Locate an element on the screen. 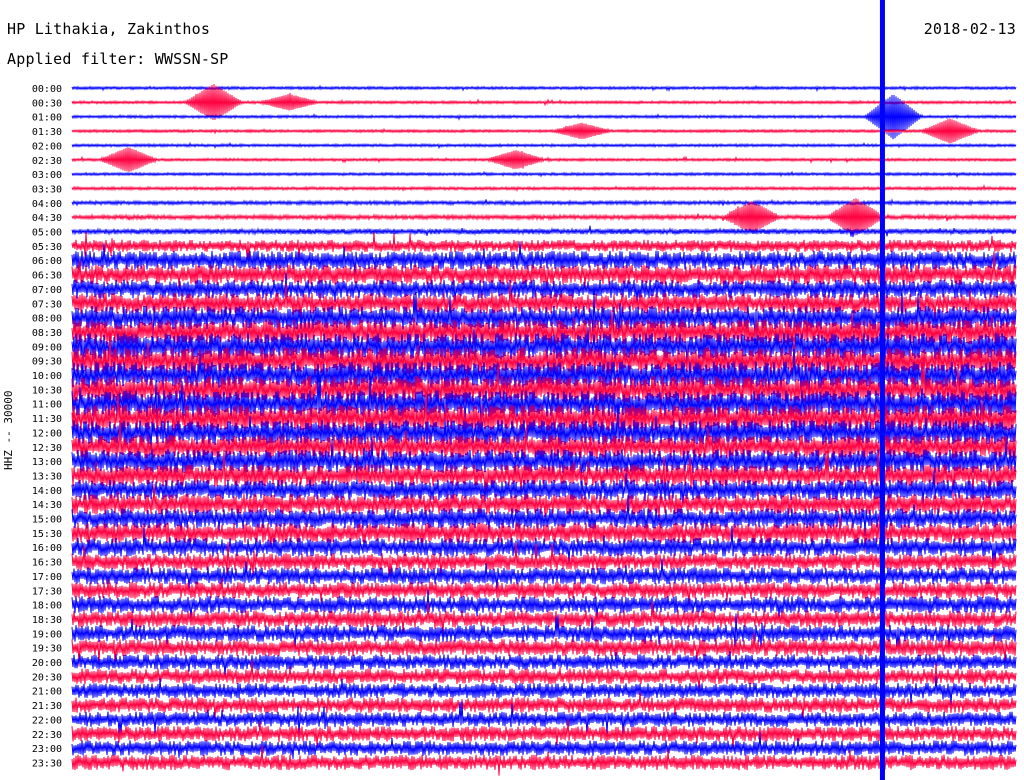 The image size is (1024, 780). row-time-label: 00:30 is located at coordinates (47, 103).